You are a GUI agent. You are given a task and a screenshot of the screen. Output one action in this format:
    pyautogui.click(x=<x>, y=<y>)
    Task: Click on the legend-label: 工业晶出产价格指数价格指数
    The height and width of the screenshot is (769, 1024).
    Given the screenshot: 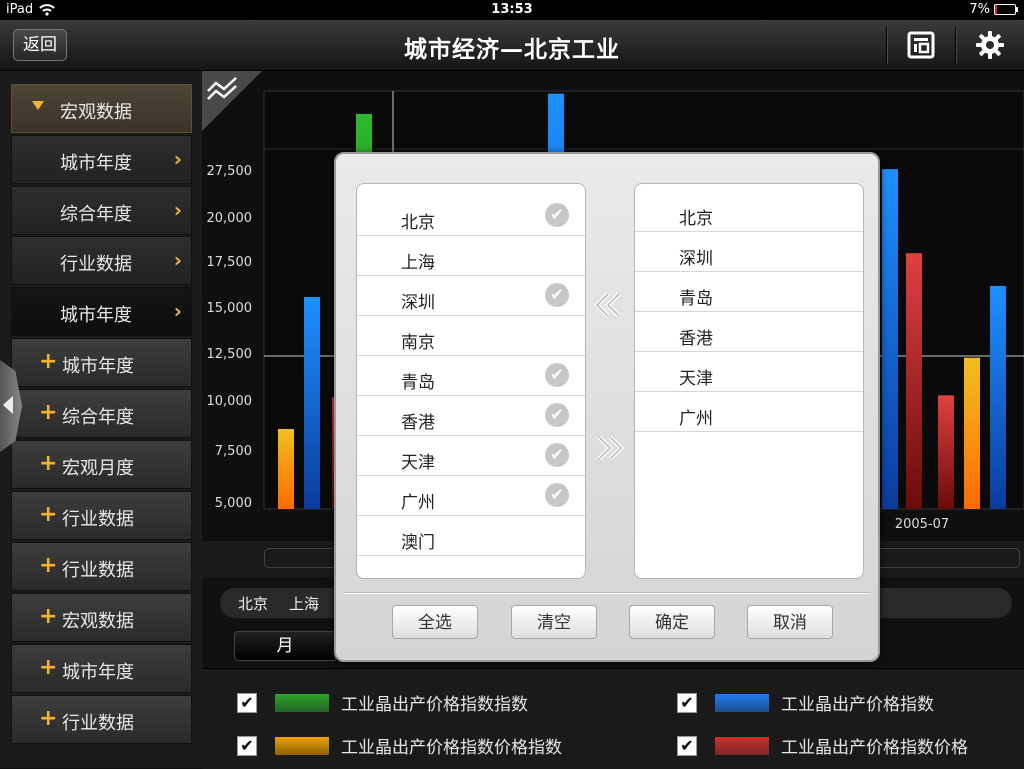 What is the action you would take?
    pyautogui.click(x=451, y=748)
    